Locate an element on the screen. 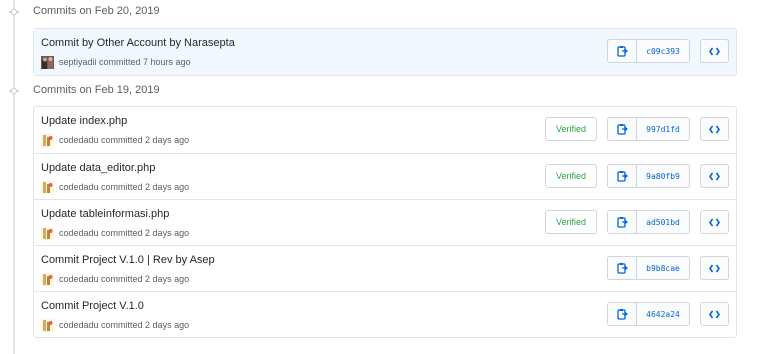 This screenshot has height=354, width=768. commit-sha-link: 4642a24 is located at coordinates (663, 314).